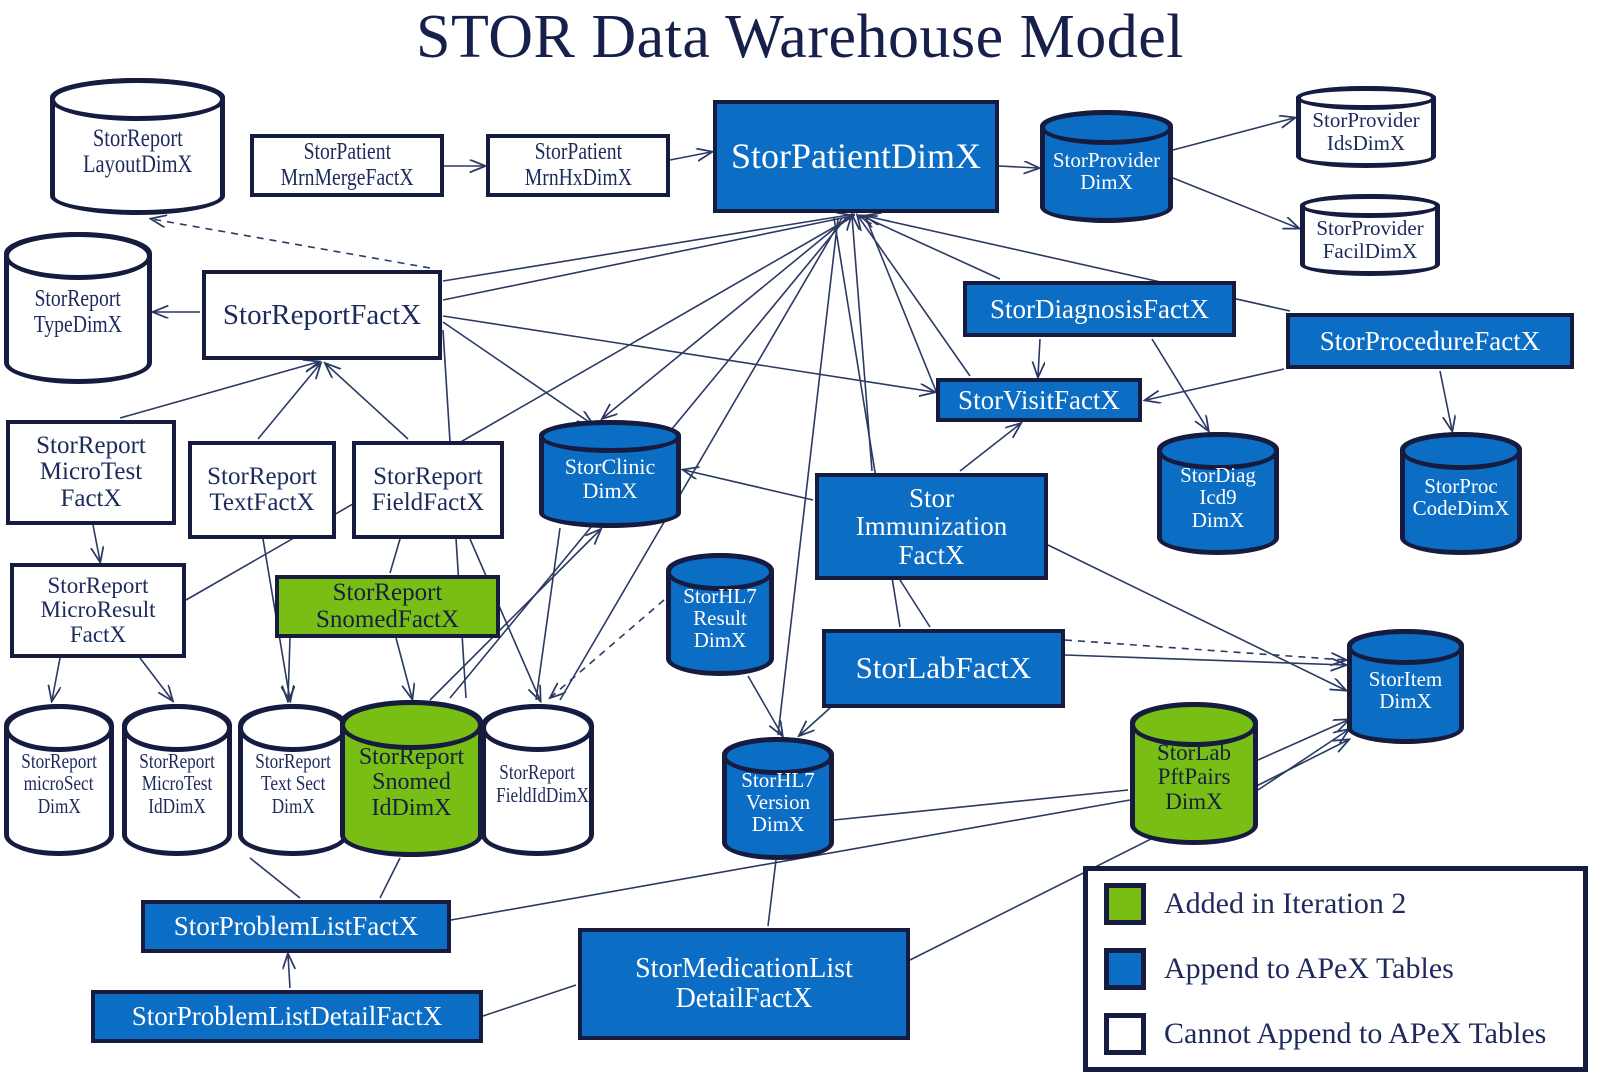 The image size is (1600, 1081). Describe the element at coordinates (411, 782) in the screenshot. I see `node-label: StorReport Snomed IdDimX` at that location.